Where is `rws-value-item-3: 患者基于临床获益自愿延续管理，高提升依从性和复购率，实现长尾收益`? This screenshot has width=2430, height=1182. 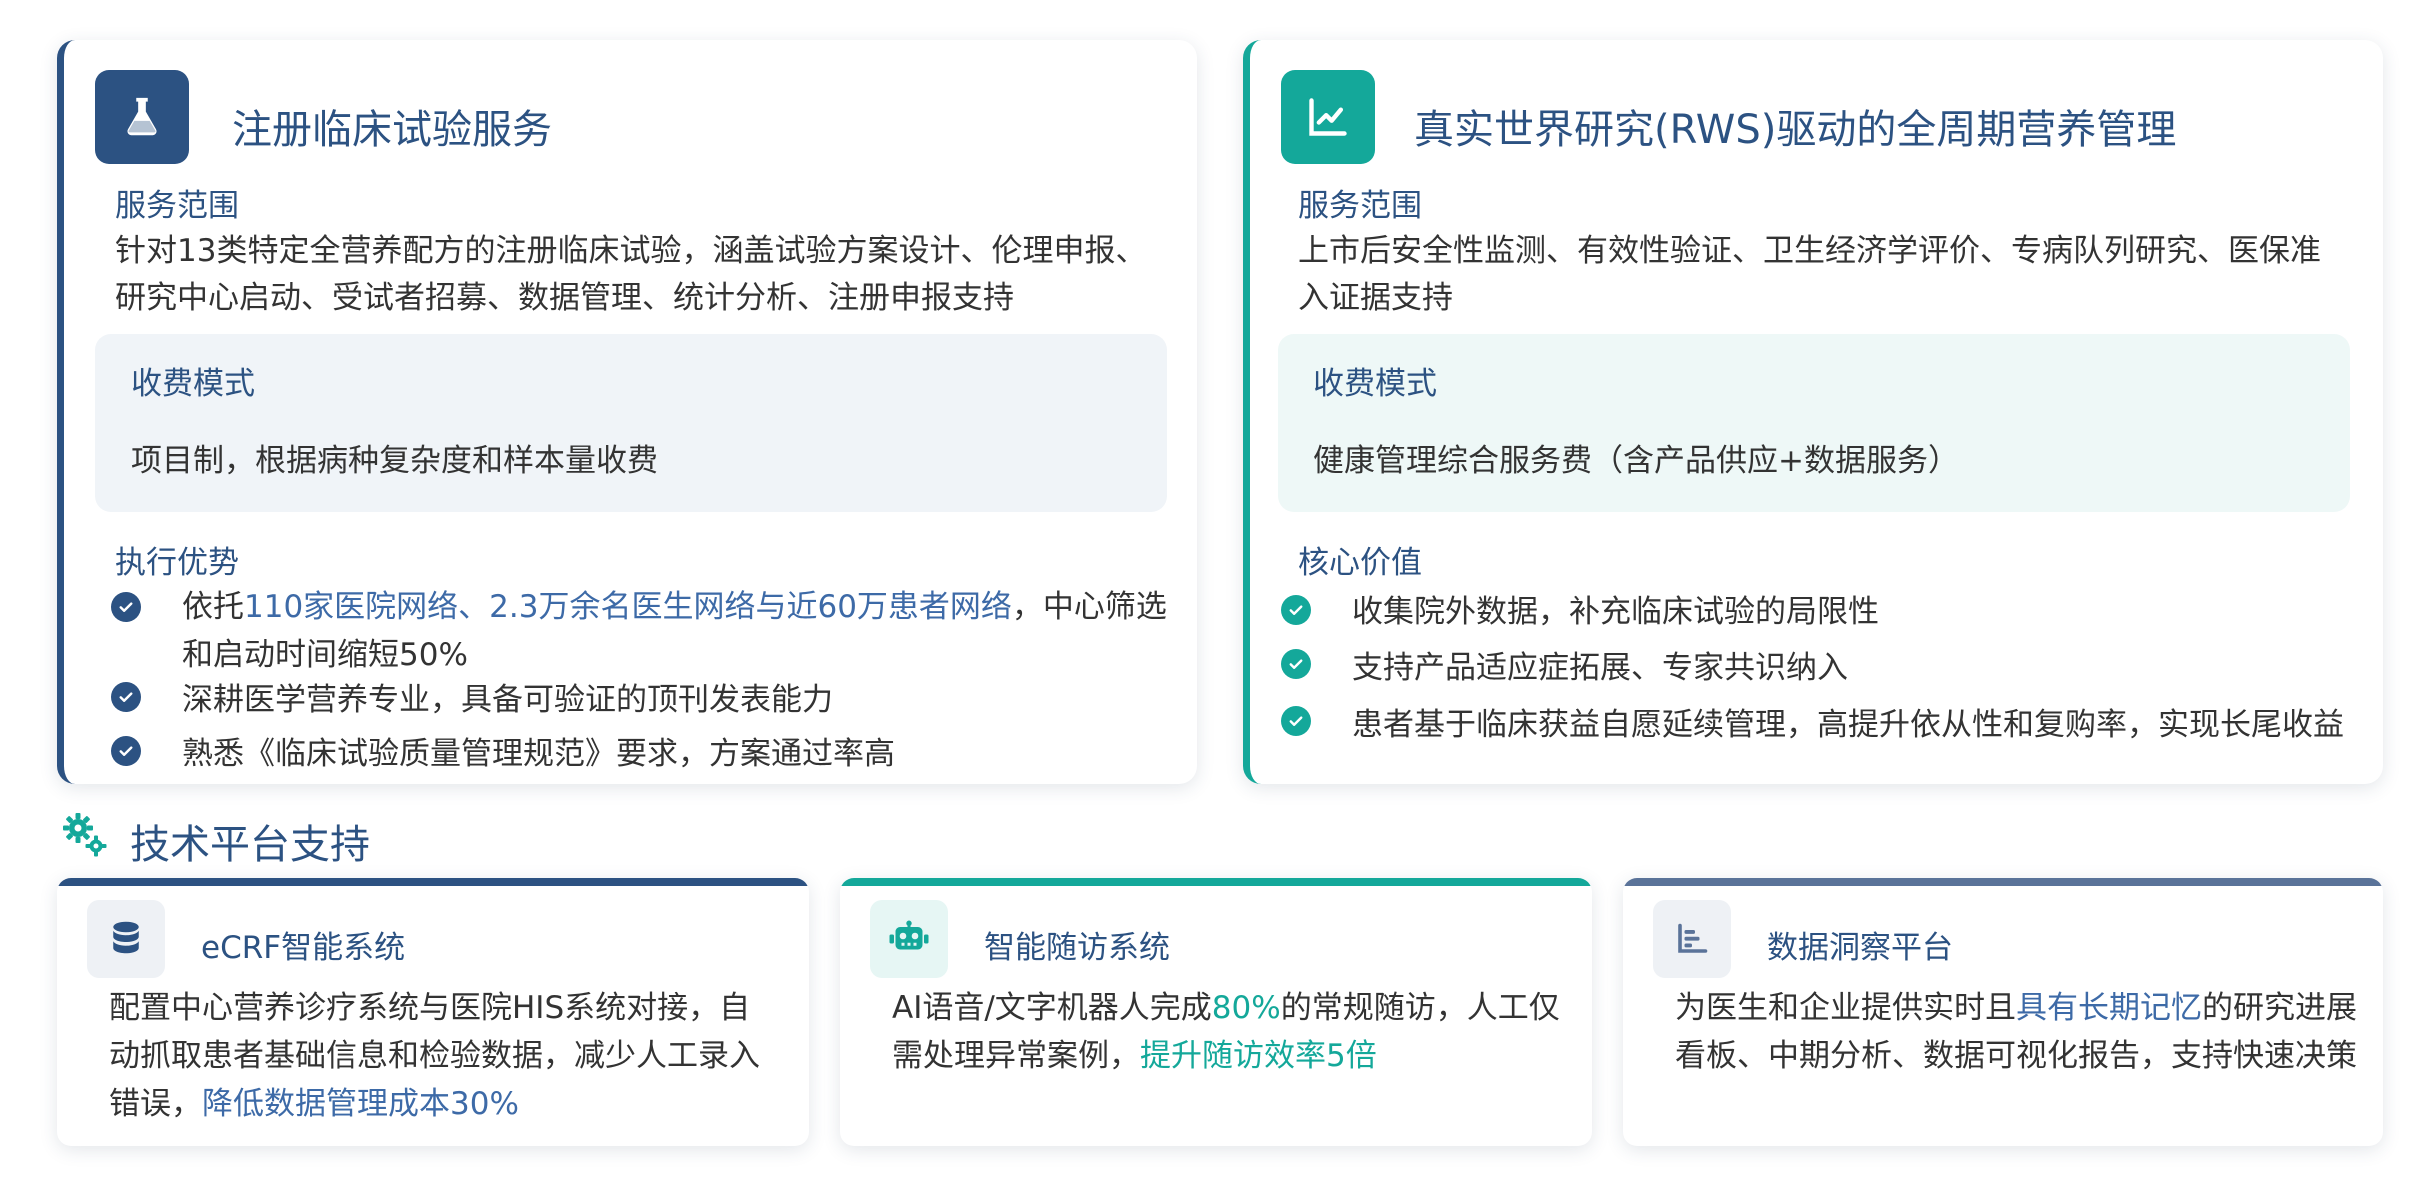 rws-value-item-3: 患者基于临床获益自愿延续管理，高提升依从性和复购率，实现长尾收益 is located at coordinates (1848, 725).